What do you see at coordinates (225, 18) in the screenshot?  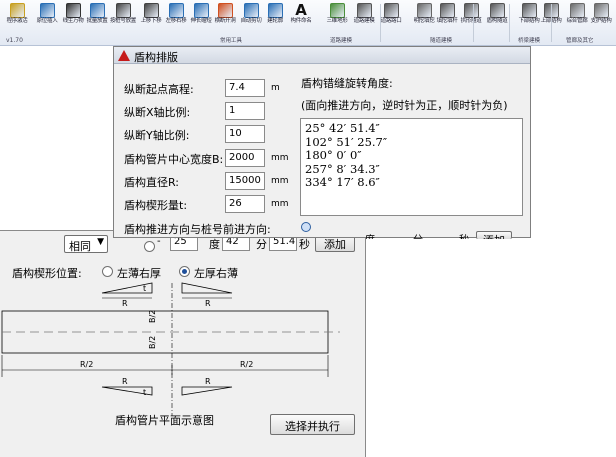 I see `slice-open-button: 横断开洞` at bounding box center [225, 18].